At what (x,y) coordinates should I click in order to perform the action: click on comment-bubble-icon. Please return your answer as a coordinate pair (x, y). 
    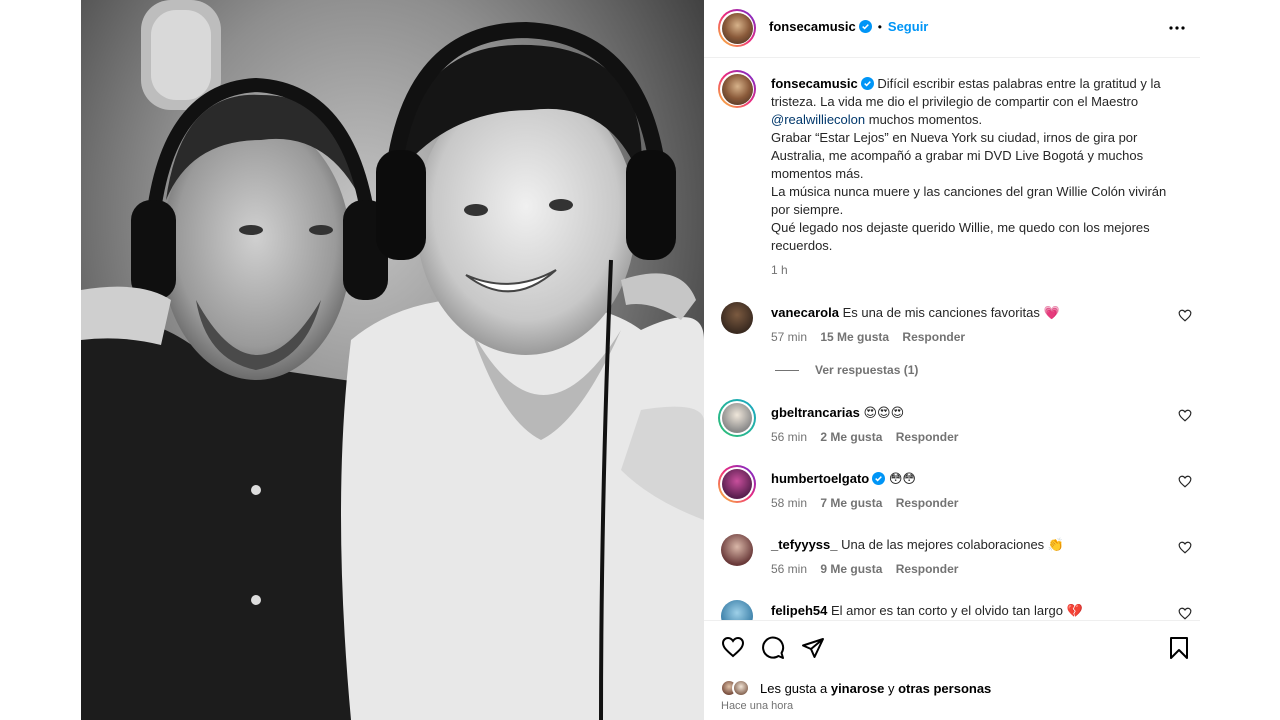
    Looking at the image, I should click on (773, 648).